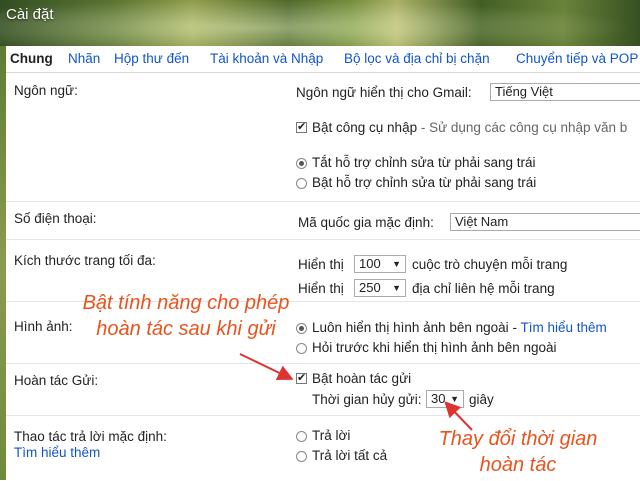 The image size is (640, 481). What do you see at coordinates (417, 58) in the screenshot?
I see `tab-filters: Bộ lọc và địa chỉ bị chặn` at bounding box center [417, 58].